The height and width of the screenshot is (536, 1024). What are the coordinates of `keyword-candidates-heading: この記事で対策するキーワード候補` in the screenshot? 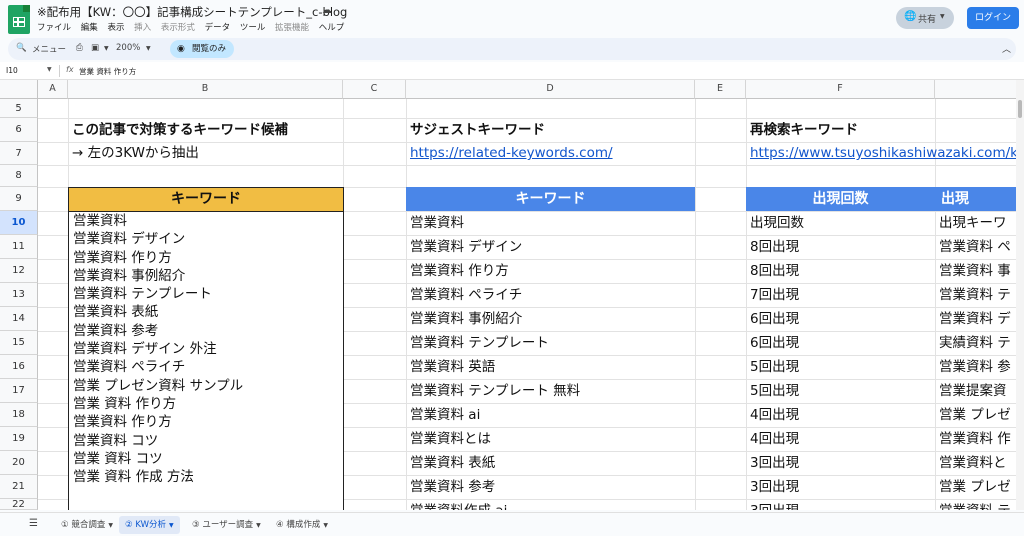 It's located at (237, 130).